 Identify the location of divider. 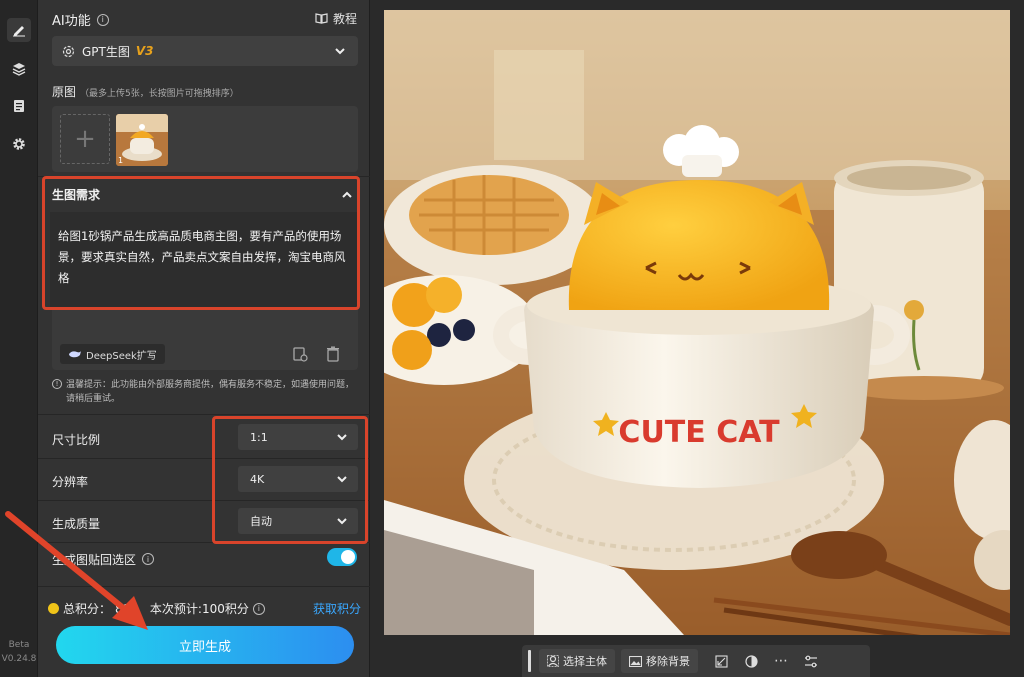
(204, 414).